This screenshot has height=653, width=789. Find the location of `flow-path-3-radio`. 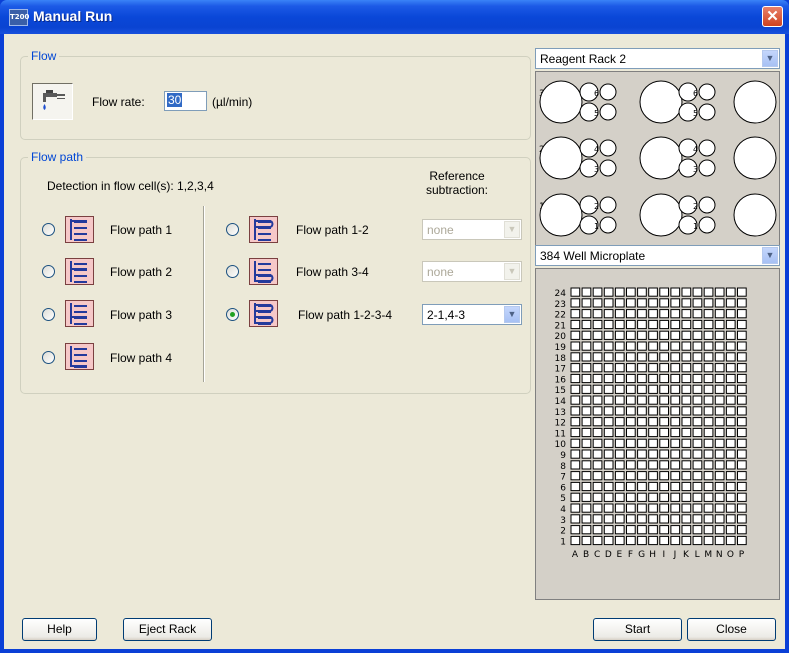

flow-path-3-radio is located at coordinates (48, 314).